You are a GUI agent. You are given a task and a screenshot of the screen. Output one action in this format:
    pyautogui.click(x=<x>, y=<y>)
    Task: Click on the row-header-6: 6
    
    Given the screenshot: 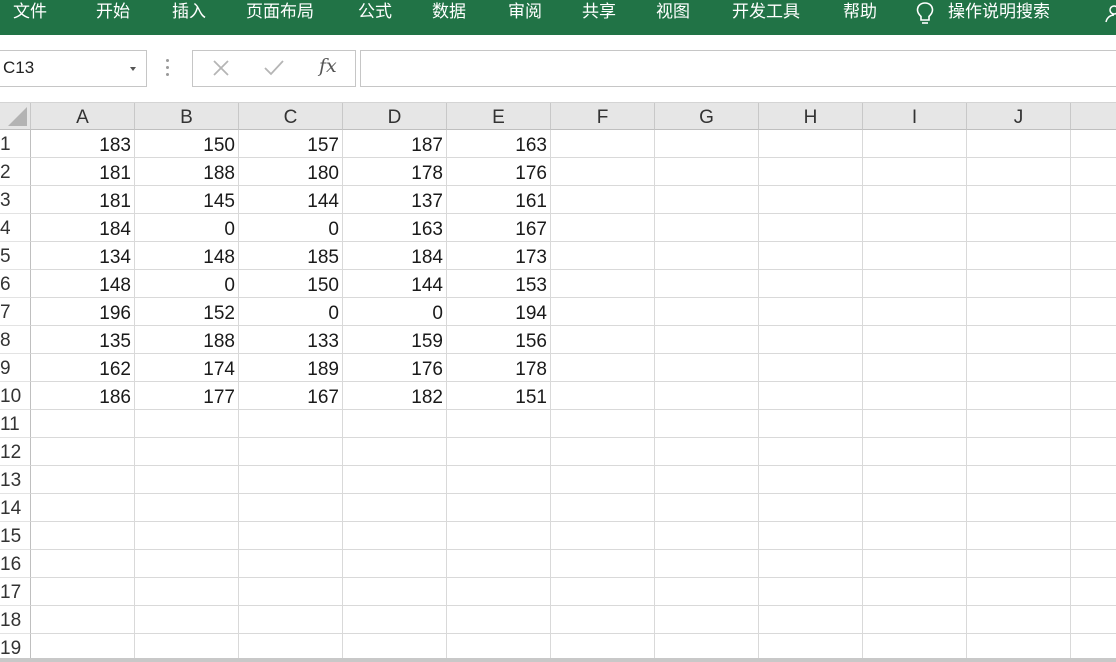 What is the action you would take?
    pyautogui.click(x=15, y=284)
    